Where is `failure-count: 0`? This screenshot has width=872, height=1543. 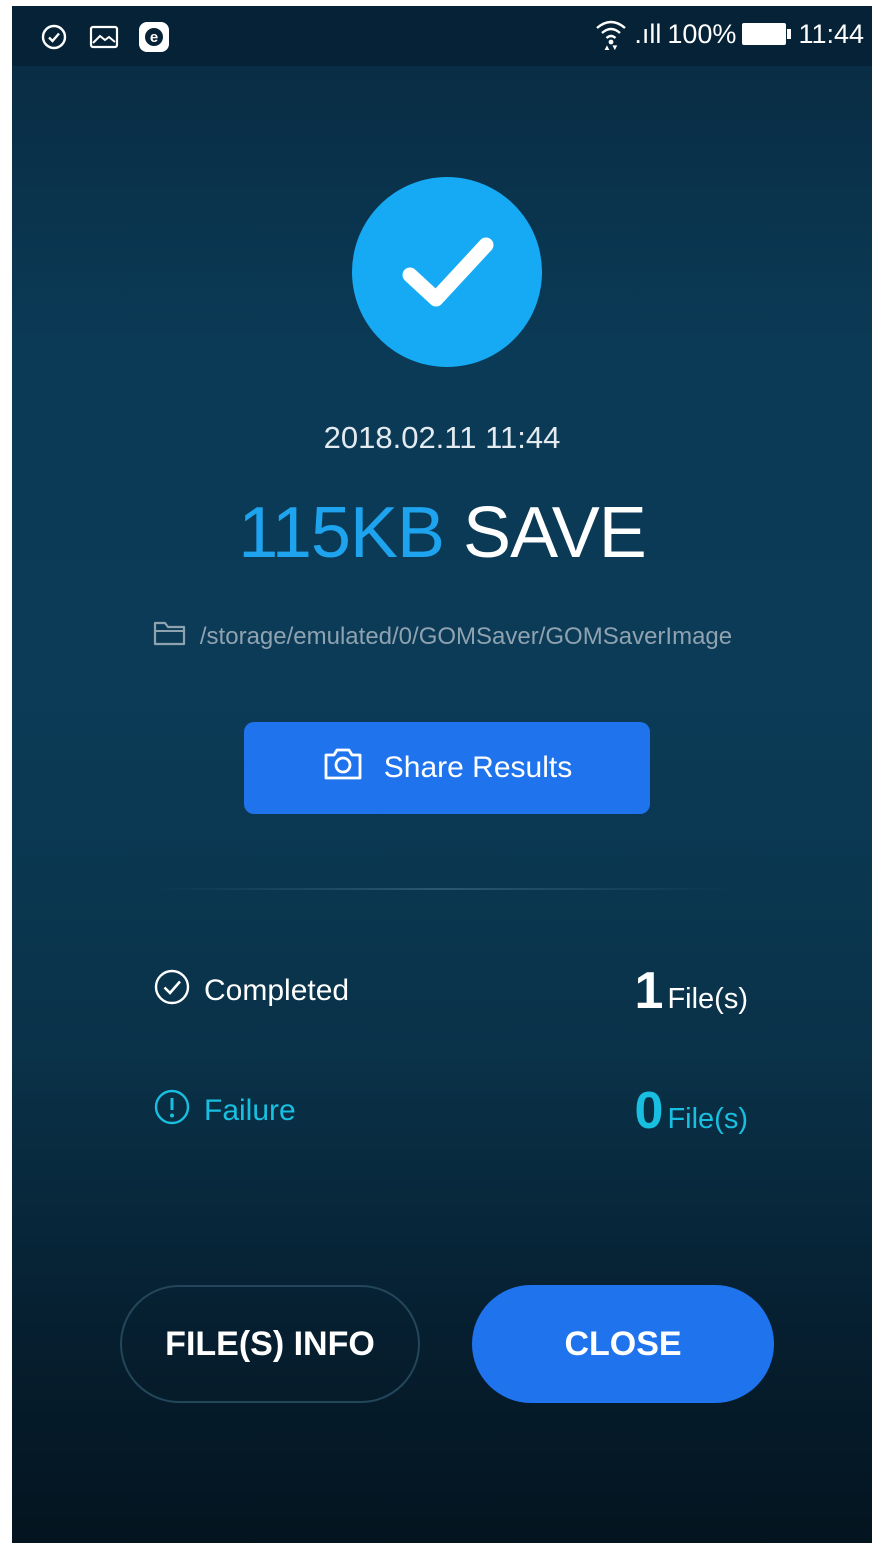
failure-count: 0 is located at coordinates (649, 1111).